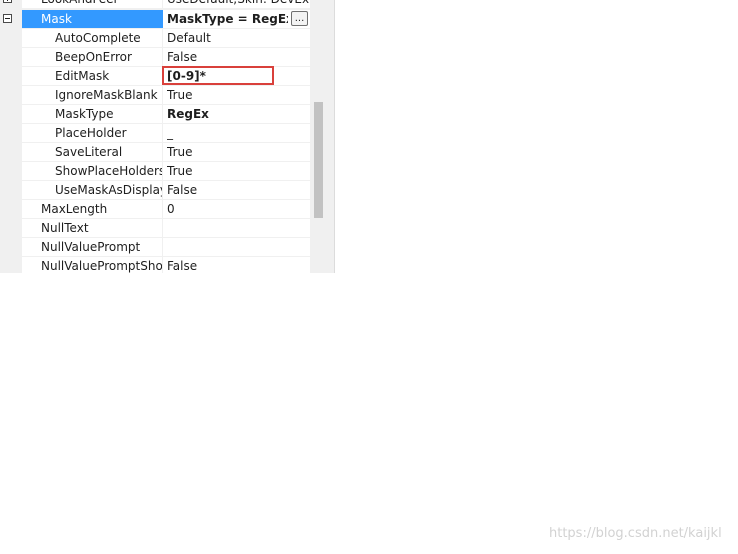 This screenshot has height=554, width=738. I want to click on property-name: NullText, so click(92, 228).